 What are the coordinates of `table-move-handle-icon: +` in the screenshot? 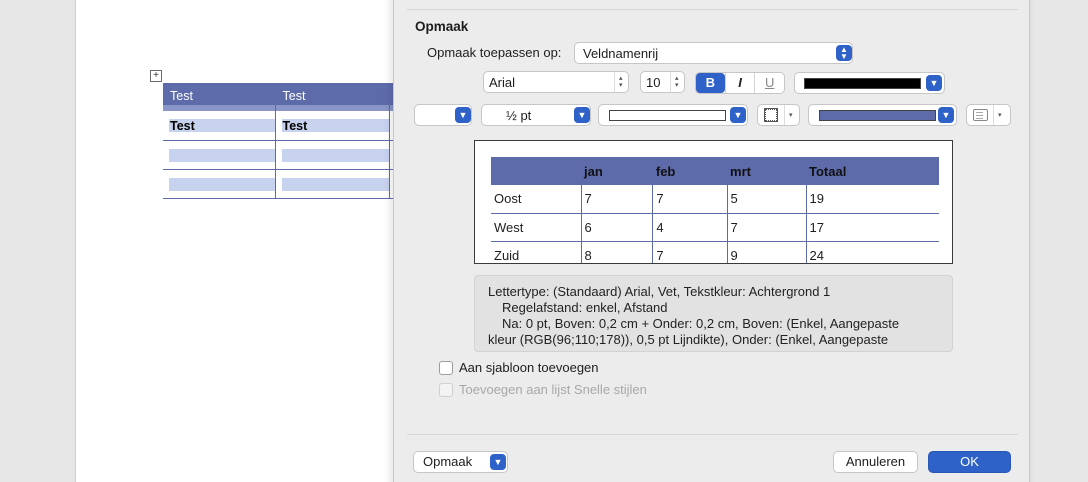 It's located at (156, 76).